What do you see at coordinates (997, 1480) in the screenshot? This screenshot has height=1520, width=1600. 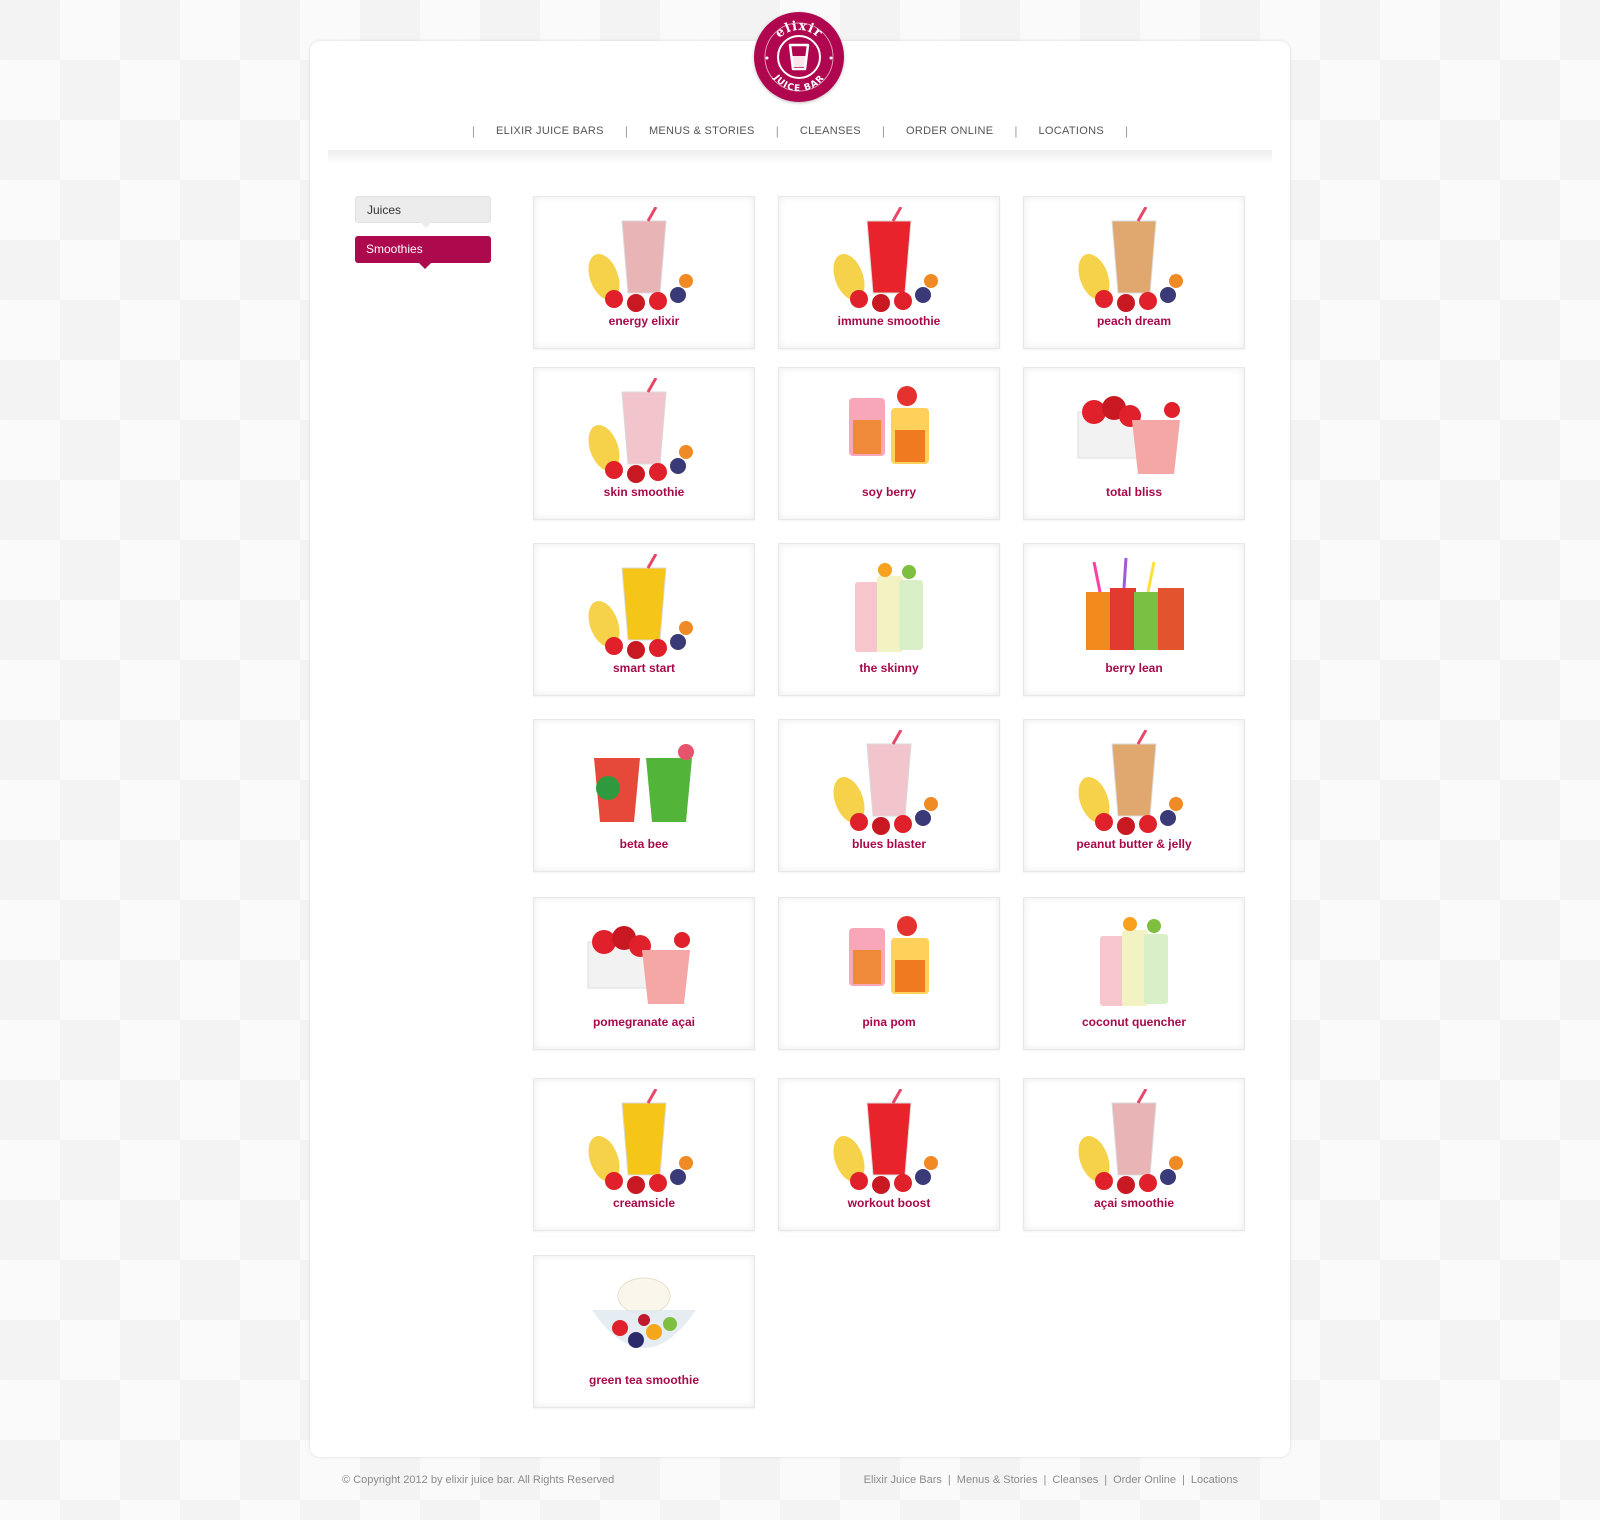 I see `footer-link-menus-stories: Menus & Stories` at bounding box center [997, 1480].